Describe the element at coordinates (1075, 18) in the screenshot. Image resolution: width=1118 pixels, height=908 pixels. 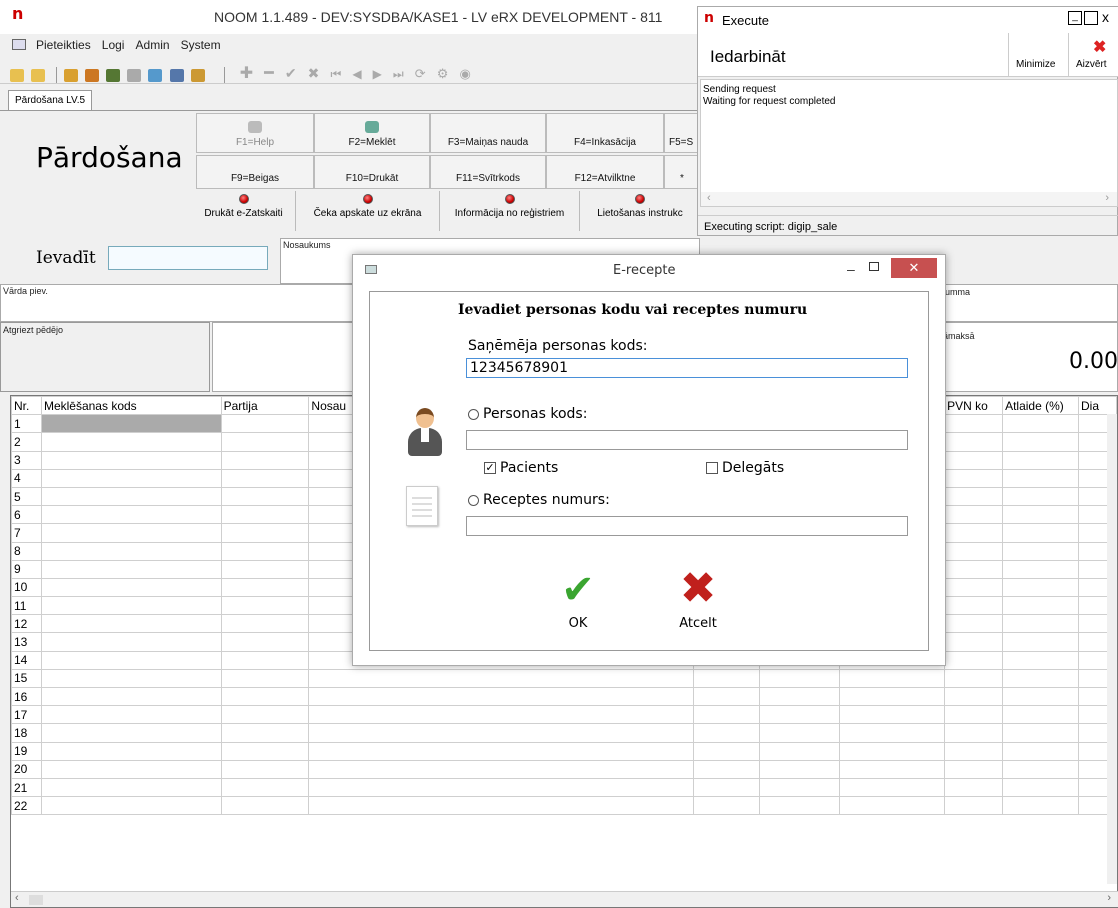
I see `minimize-window-icon: _` at that location.